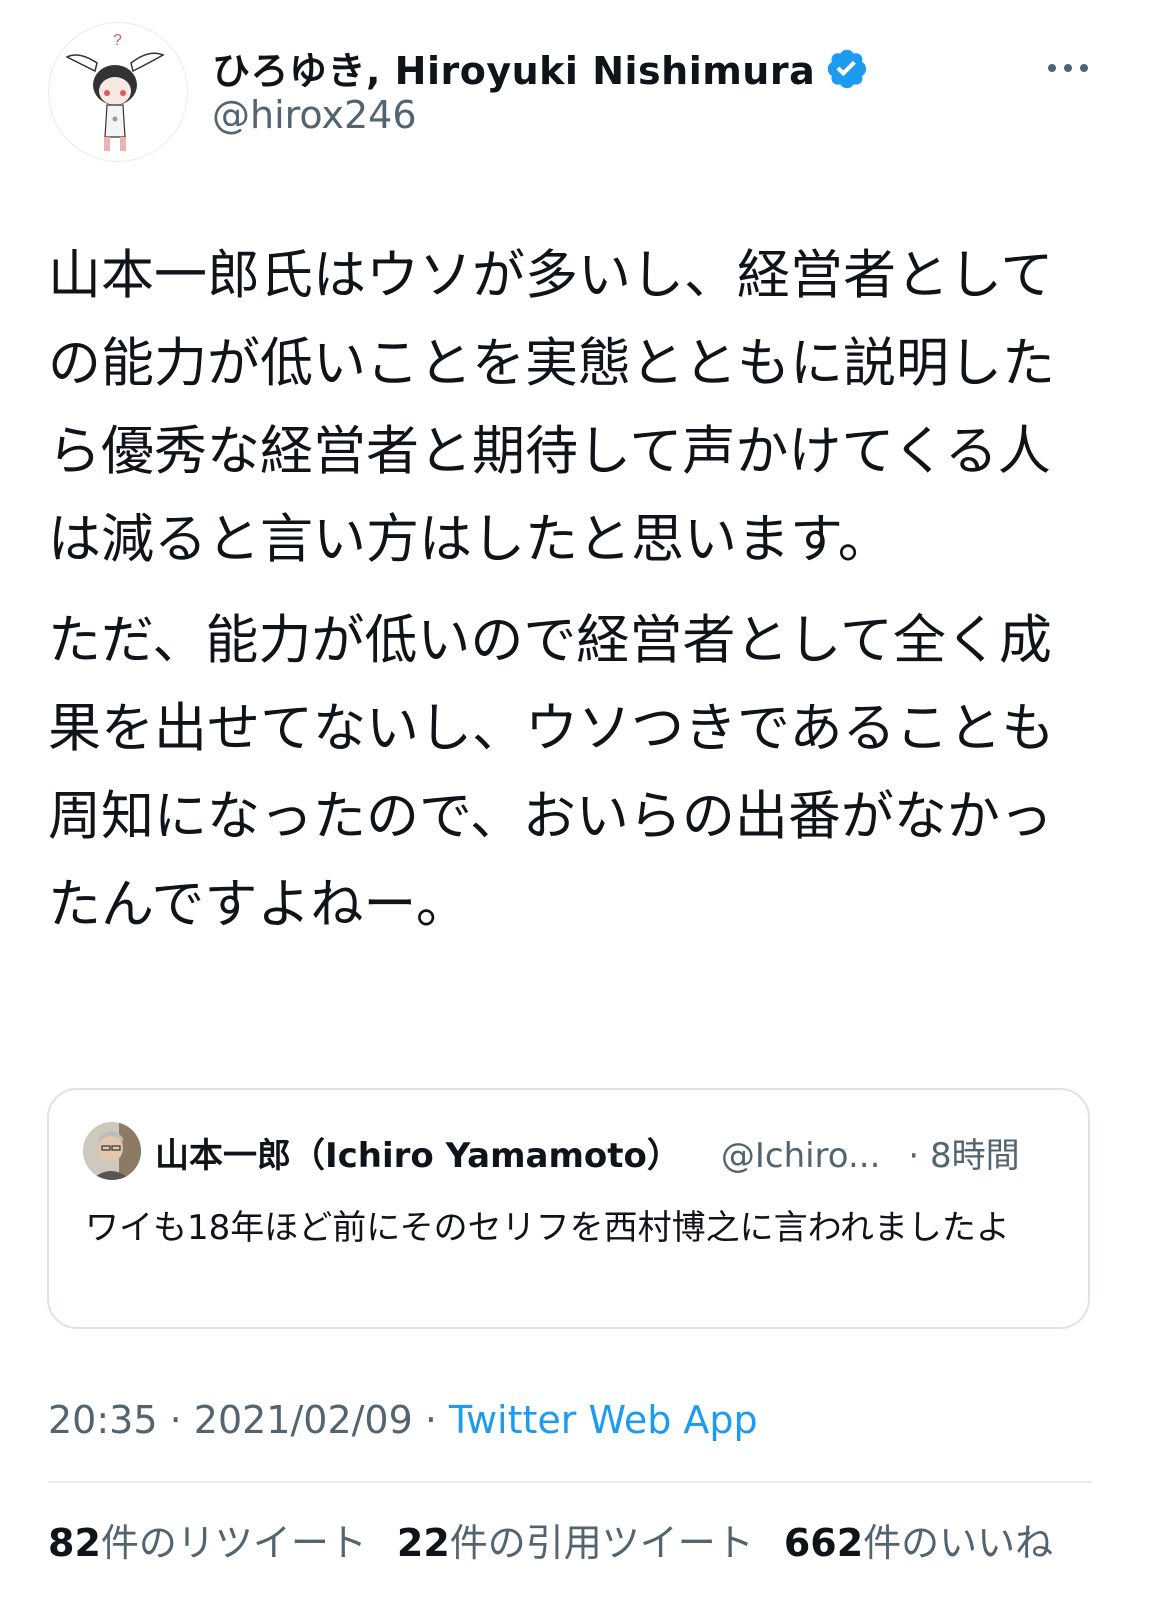  I want to click on quoted-tweet-text: ワイも18年ほど前にそのセリフを西村博之に言われましたよ, so click(547, 1228).